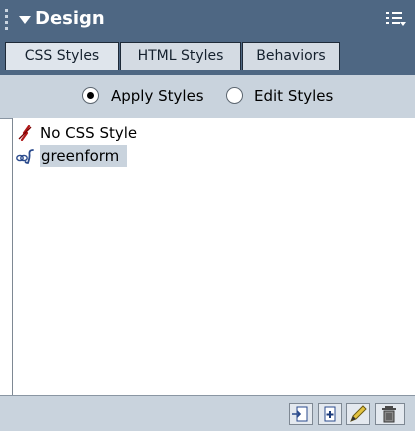 This screenshot has height=431, width=415. Describe the element at coordinates (234, 95) in the screenshot. I see `edit-styles-radio` at that location.